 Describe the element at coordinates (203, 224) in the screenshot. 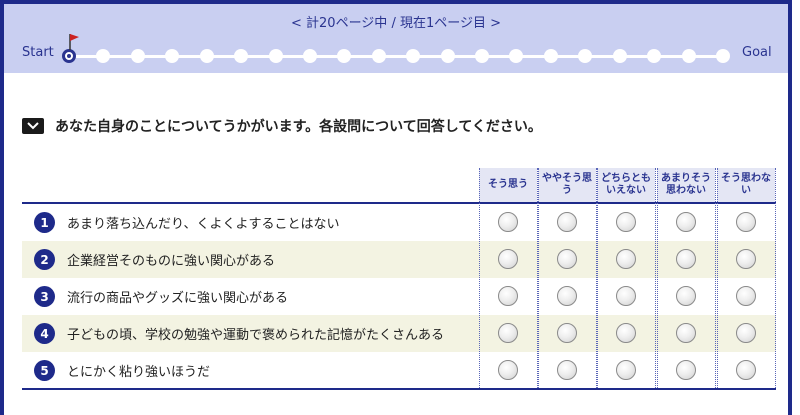

I see `question-text: あまり落ち込んだり、くよくよすることはない` at that location.